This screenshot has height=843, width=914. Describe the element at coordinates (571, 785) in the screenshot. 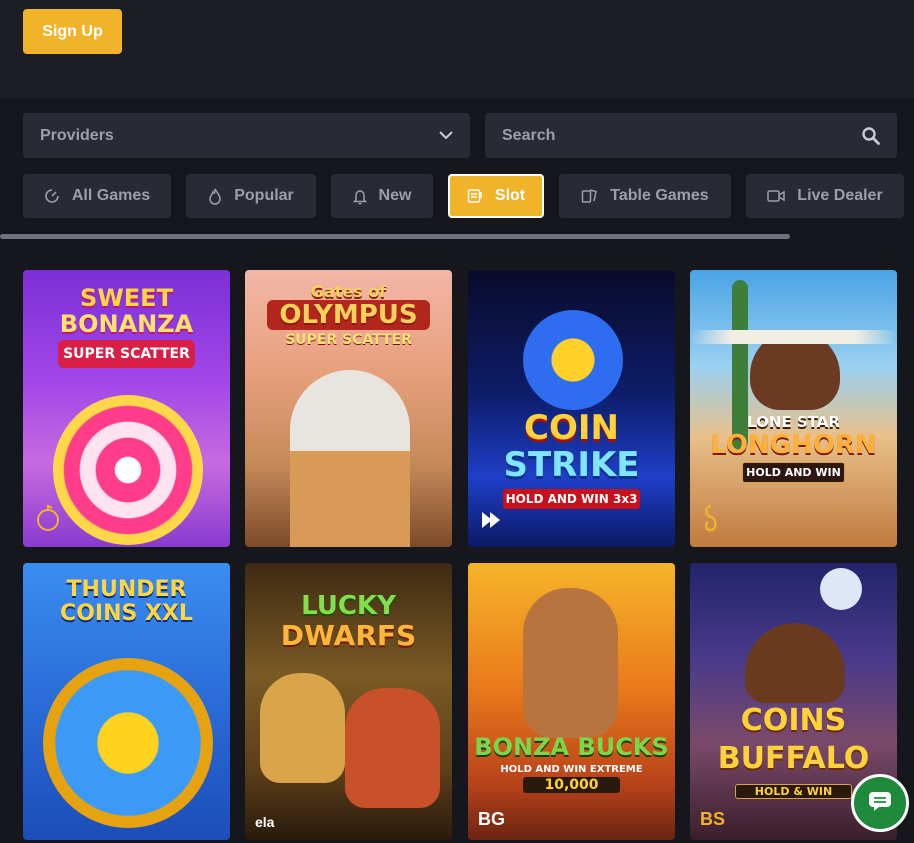

I see `game-subtitle: 10,000` at that location.